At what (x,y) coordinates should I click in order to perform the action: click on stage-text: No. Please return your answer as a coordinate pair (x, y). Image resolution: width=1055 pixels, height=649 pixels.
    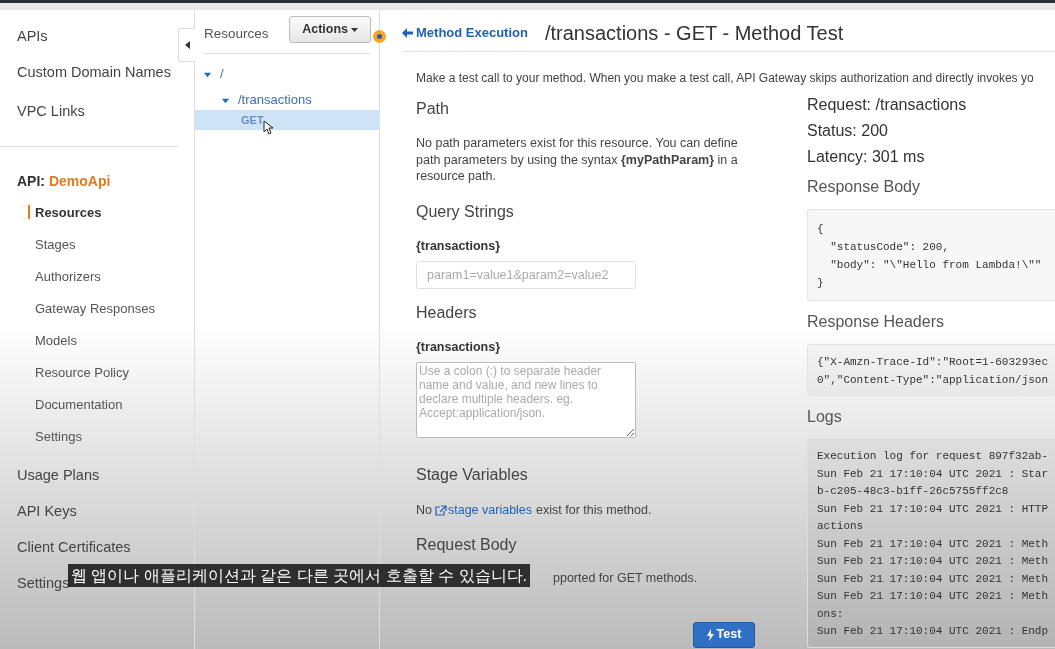
    Looking at the image, I should click on (424, 510).